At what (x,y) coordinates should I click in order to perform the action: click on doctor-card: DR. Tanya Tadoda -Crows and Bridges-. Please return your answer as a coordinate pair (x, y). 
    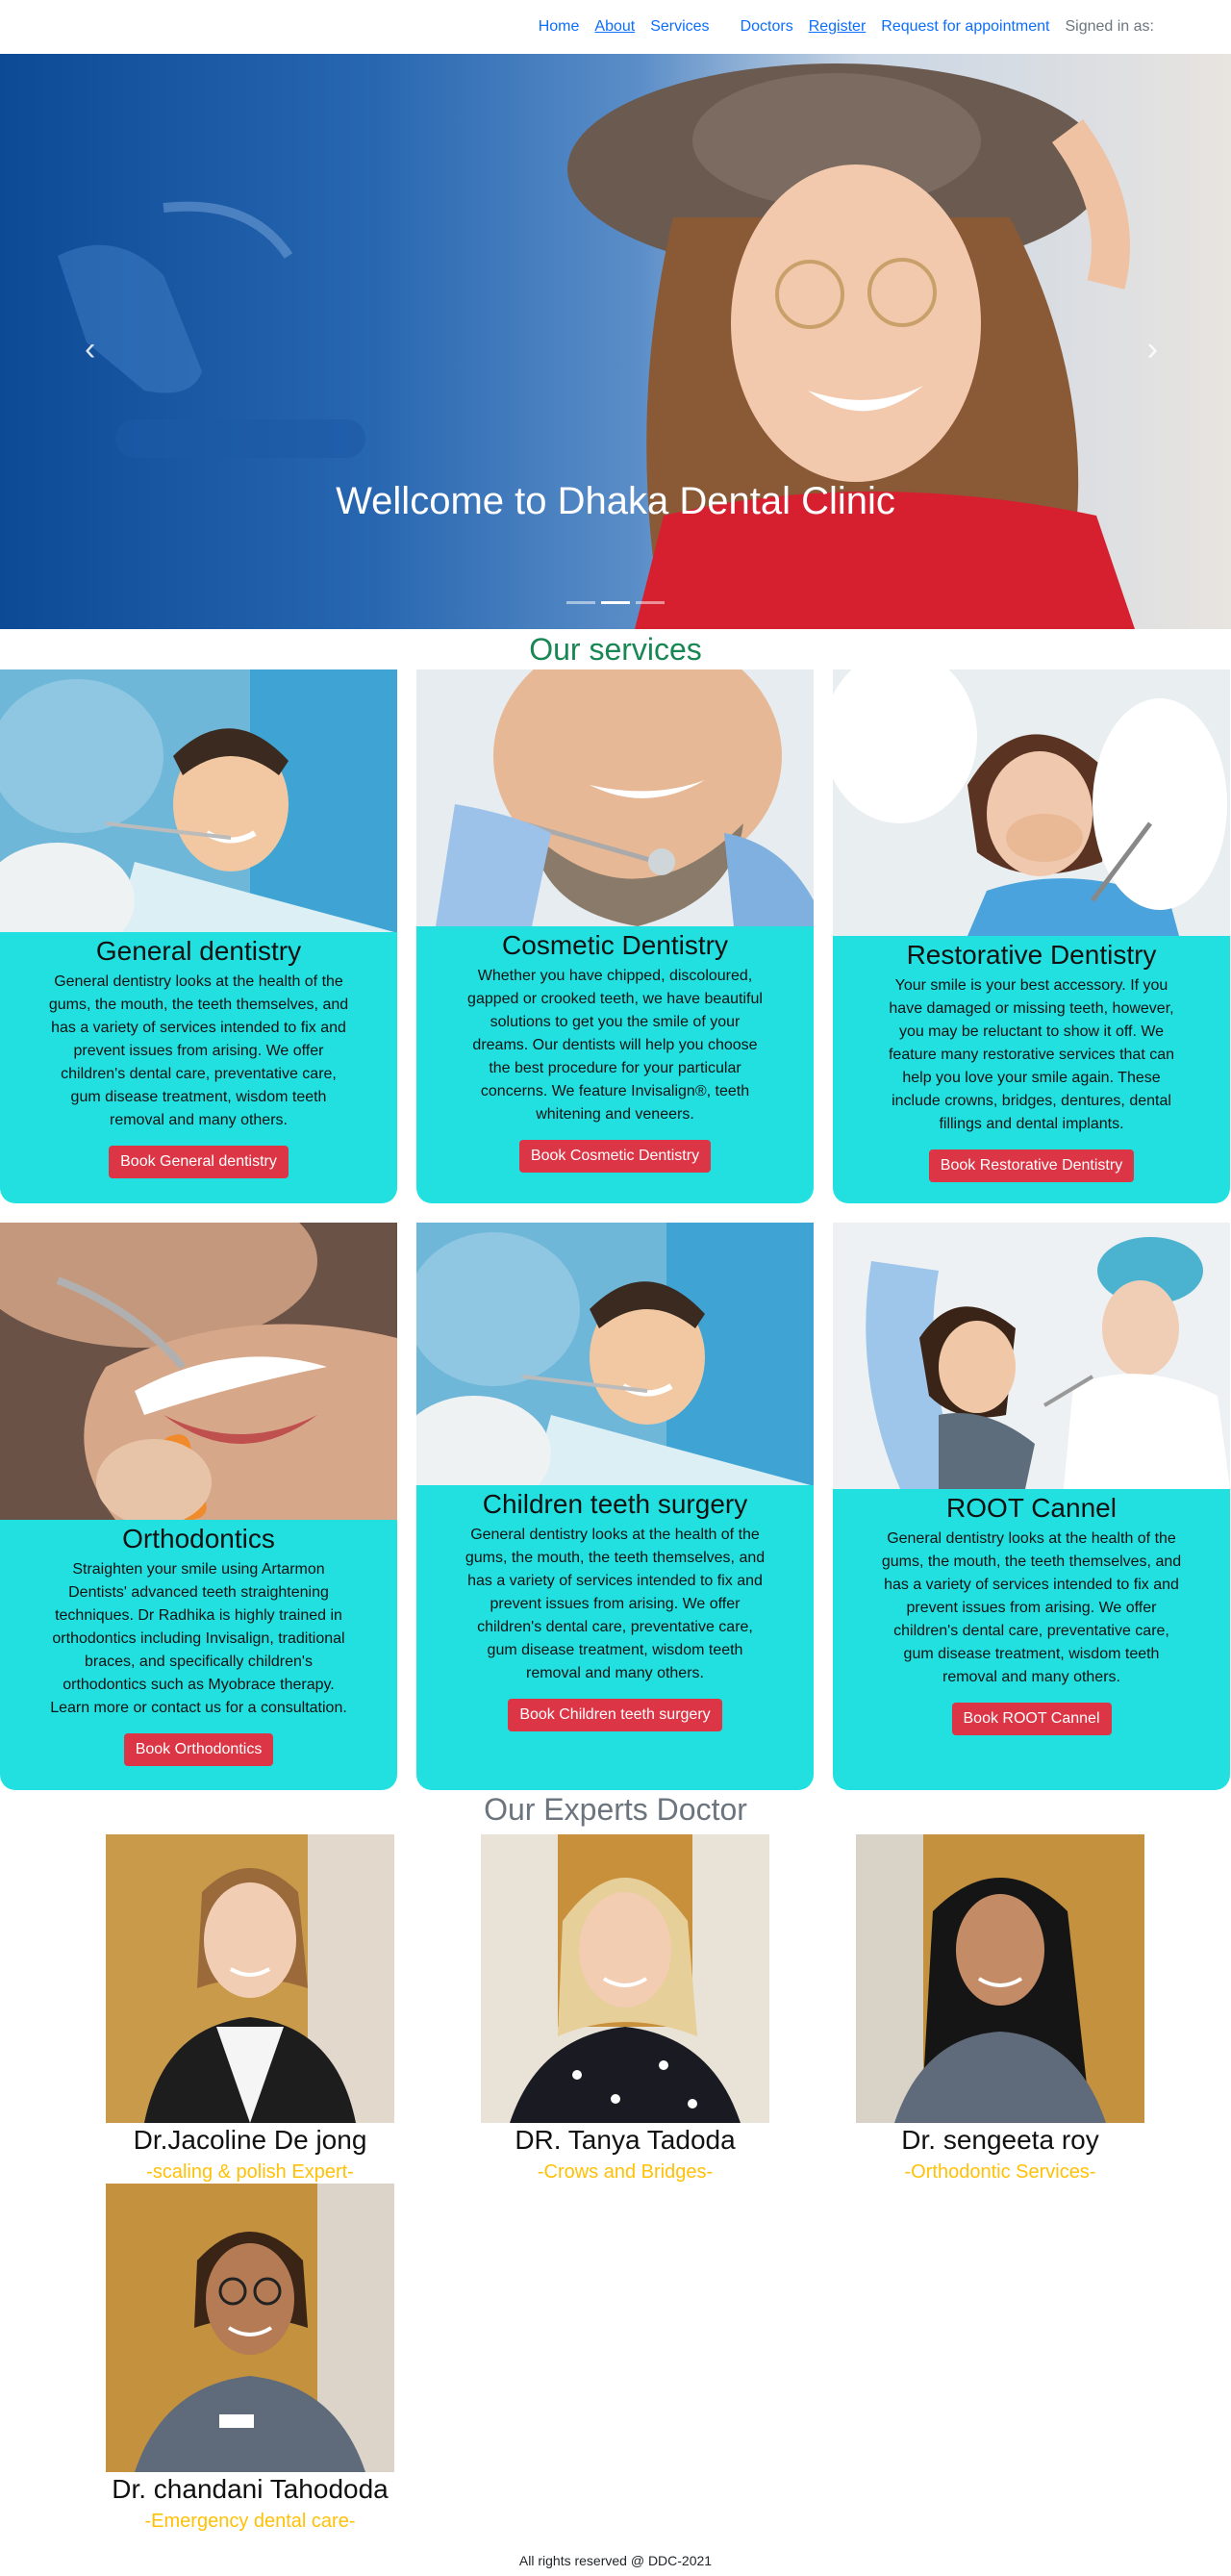
    Looking at the image, I should click on (625, 2009).